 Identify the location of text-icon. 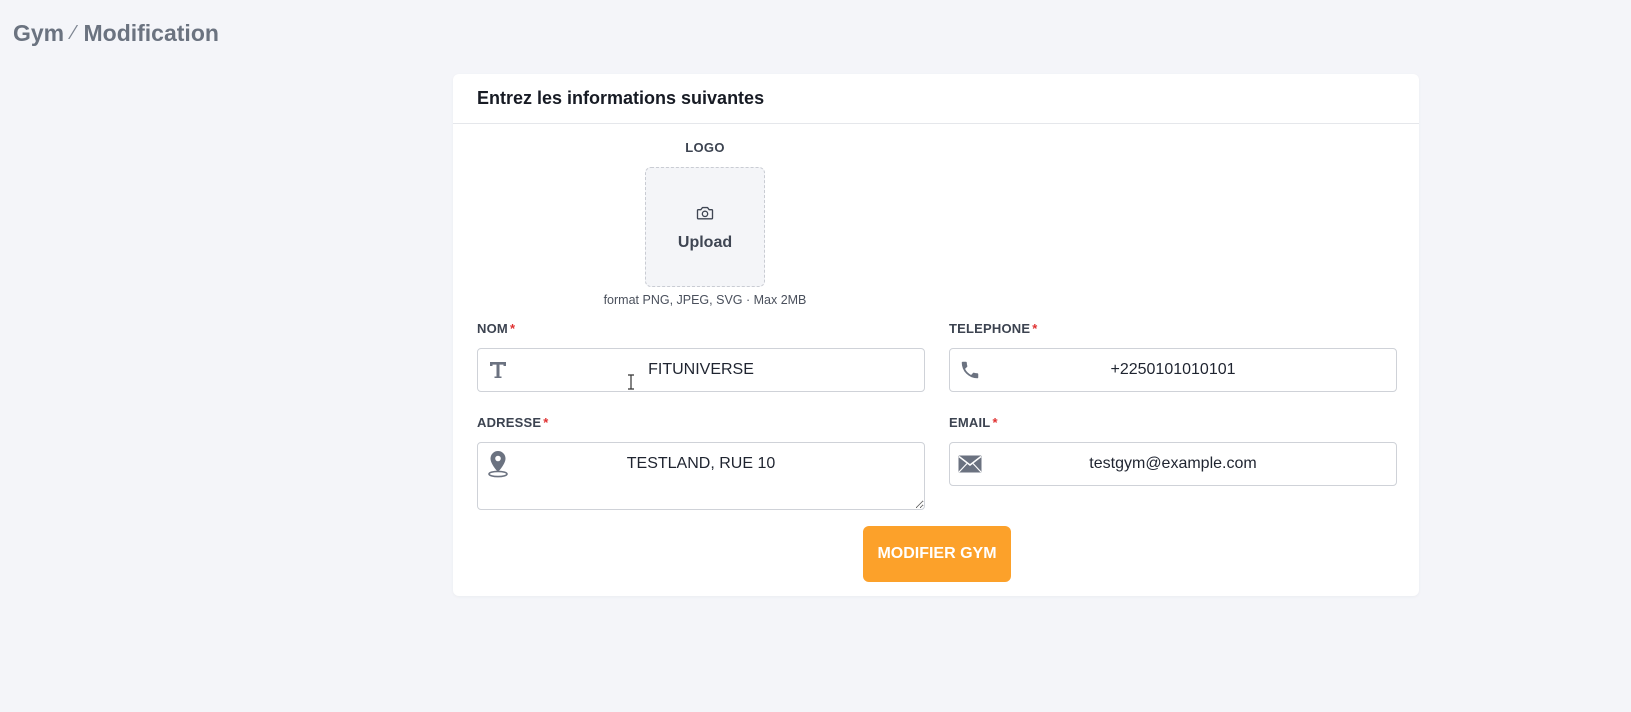
(498, 370).